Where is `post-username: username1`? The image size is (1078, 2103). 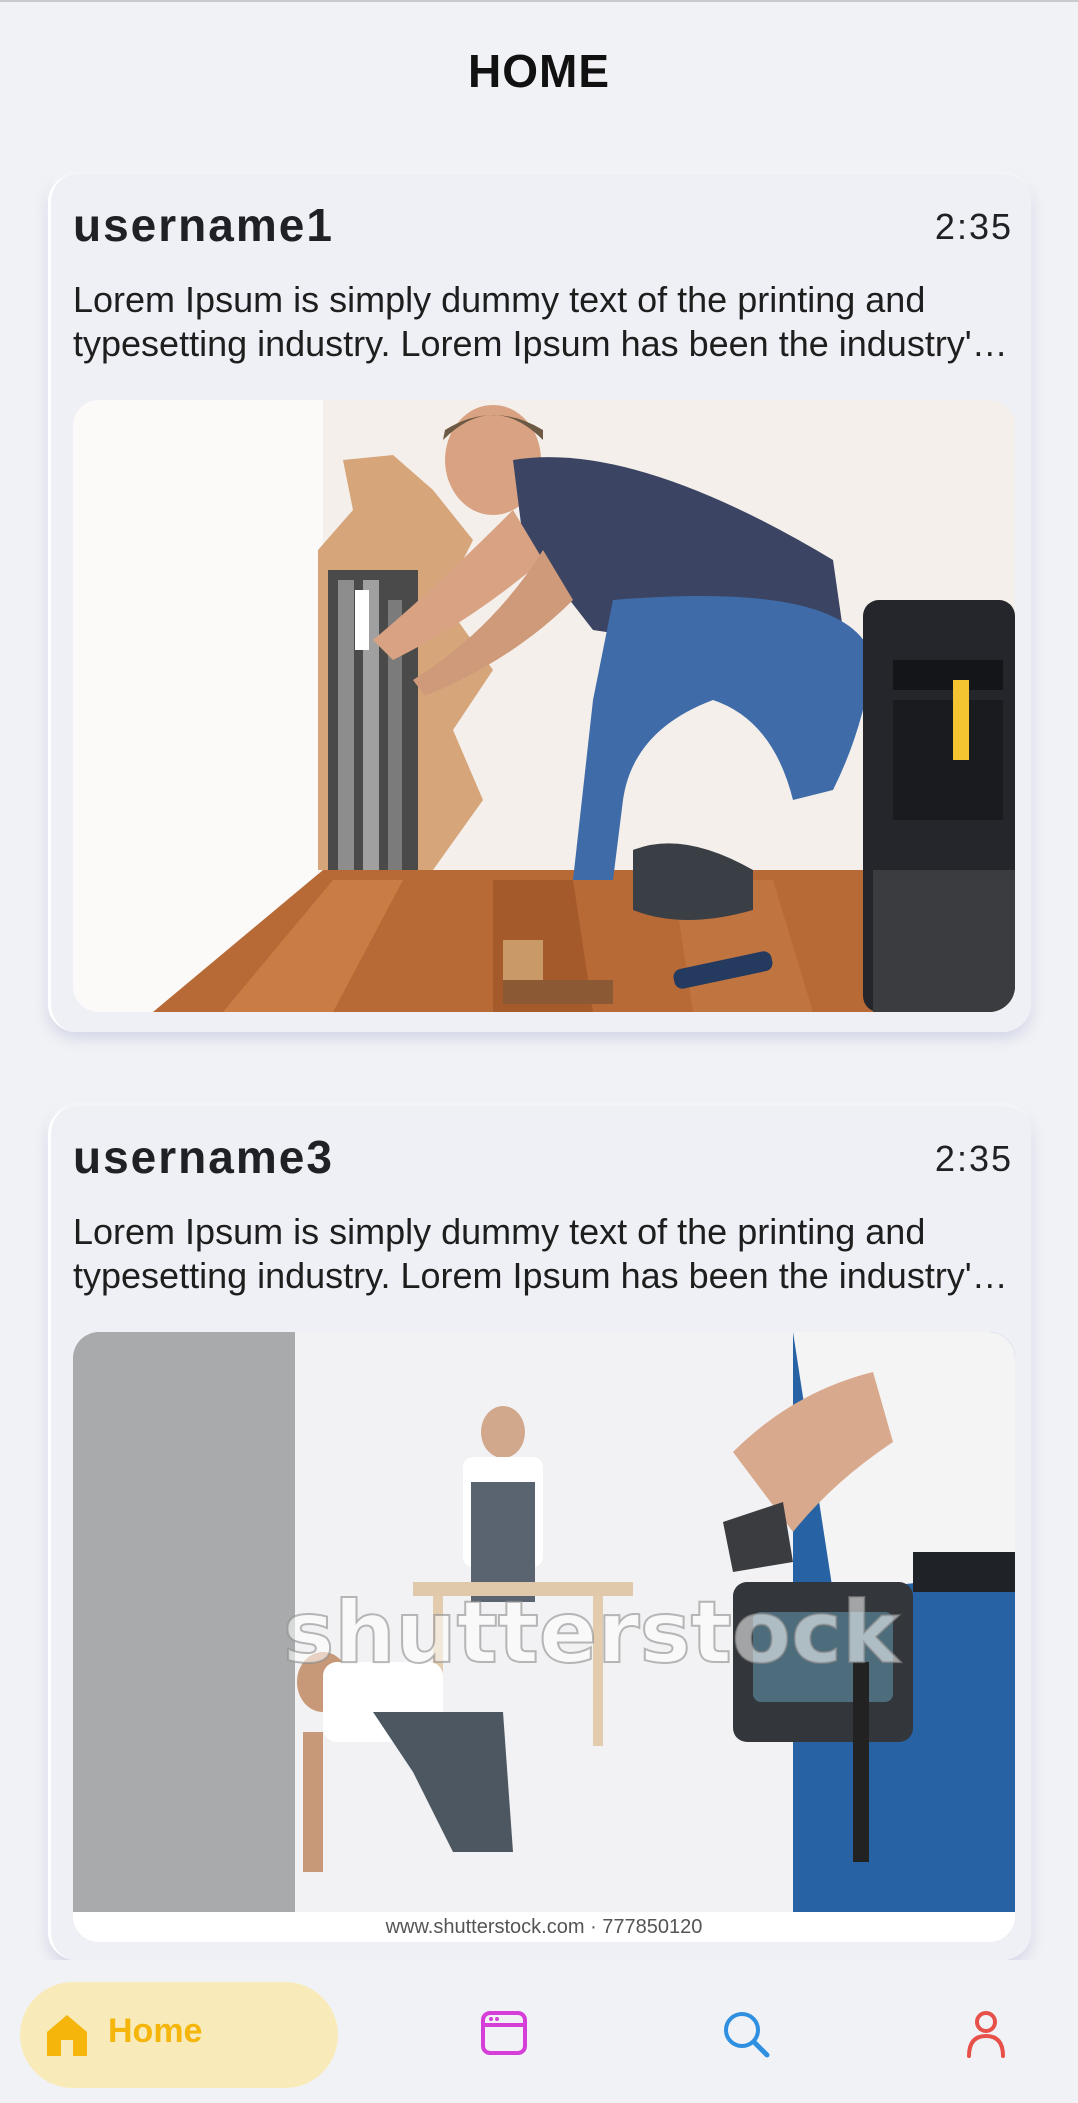 post-username: username1 is located at coordinates (203, 225).